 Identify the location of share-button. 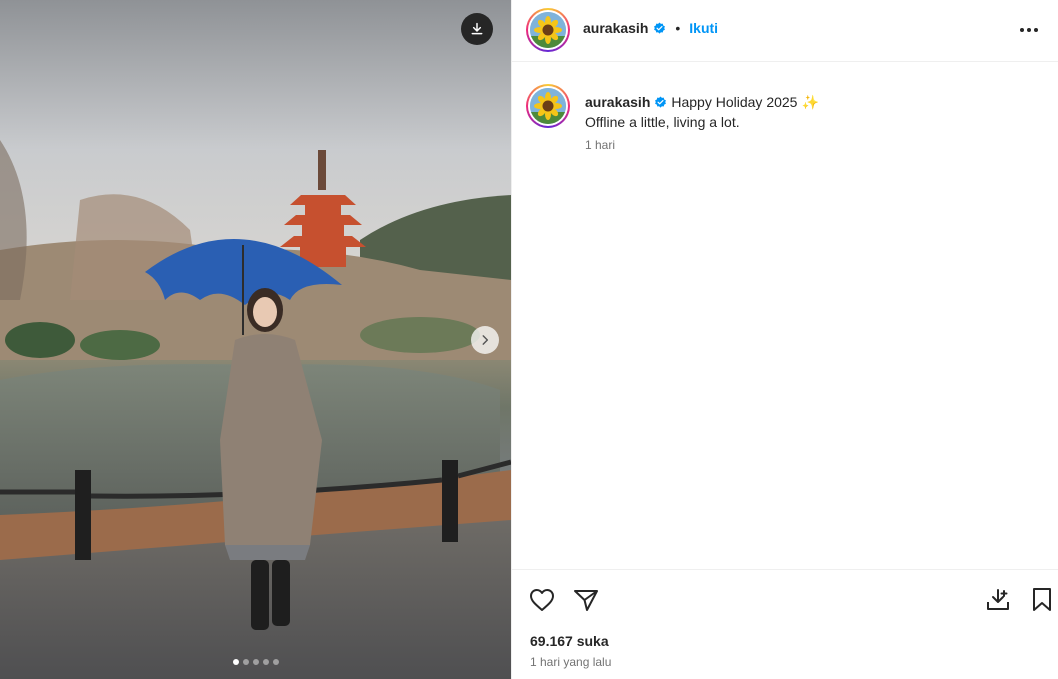
(586, 600).